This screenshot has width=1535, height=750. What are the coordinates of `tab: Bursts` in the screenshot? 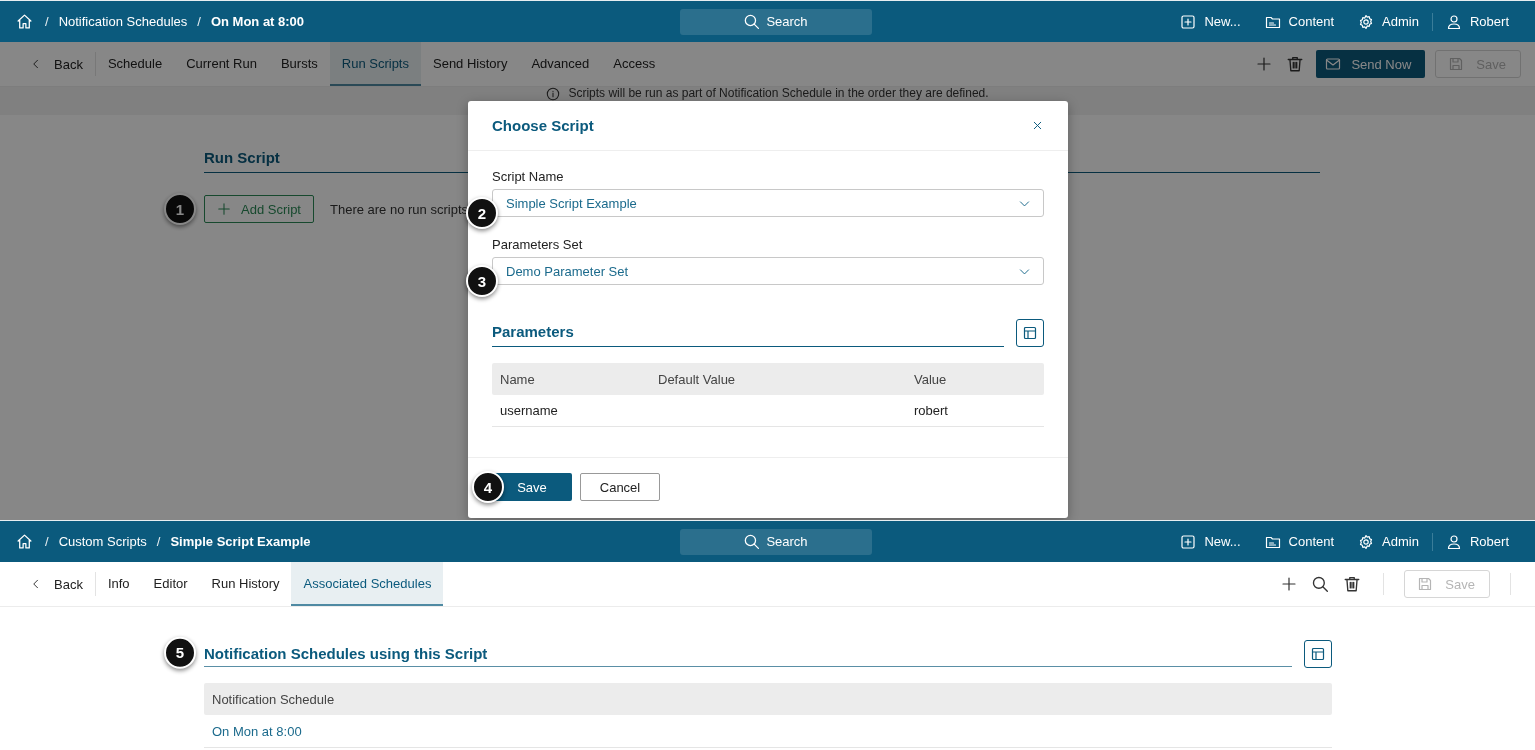 It's located at (299, 64).